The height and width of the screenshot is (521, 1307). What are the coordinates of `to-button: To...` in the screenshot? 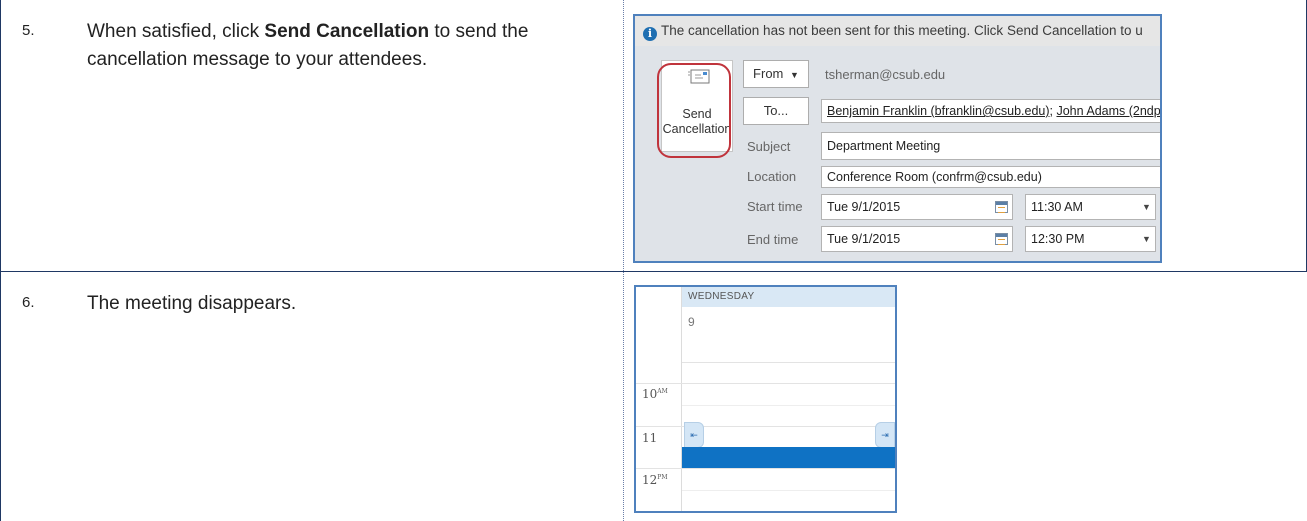 It's located at (776, 111).